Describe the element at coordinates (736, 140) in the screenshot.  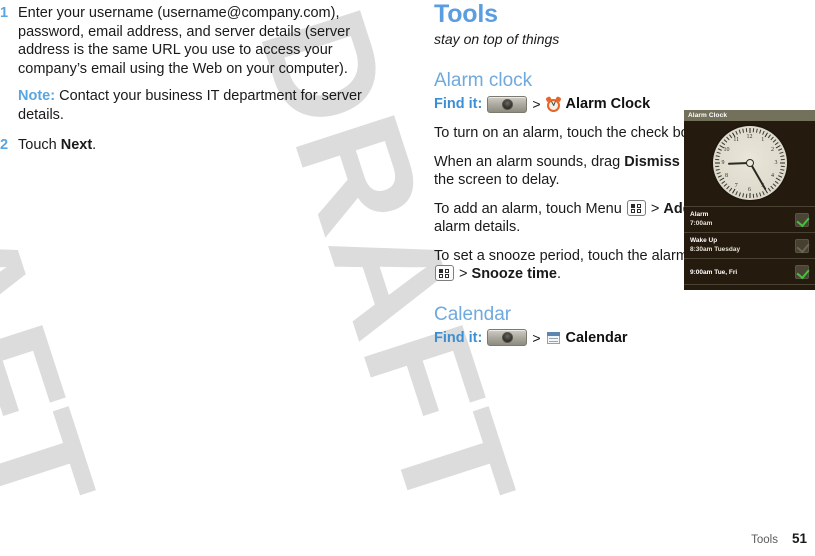
I see `clock-numeral: 11` at that location.